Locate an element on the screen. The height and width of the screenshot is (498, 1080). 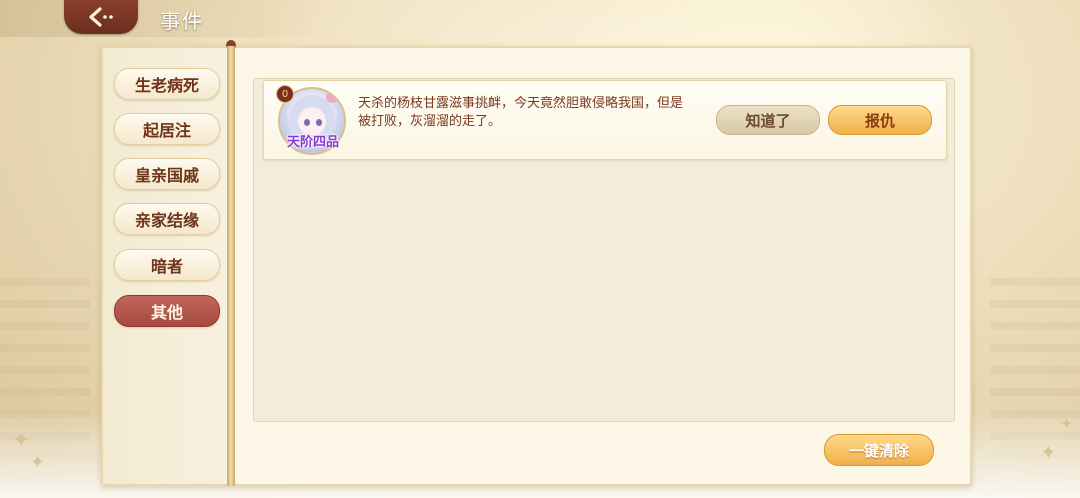
rank-label: 天阶四品 is located at coordinates (312, 142).